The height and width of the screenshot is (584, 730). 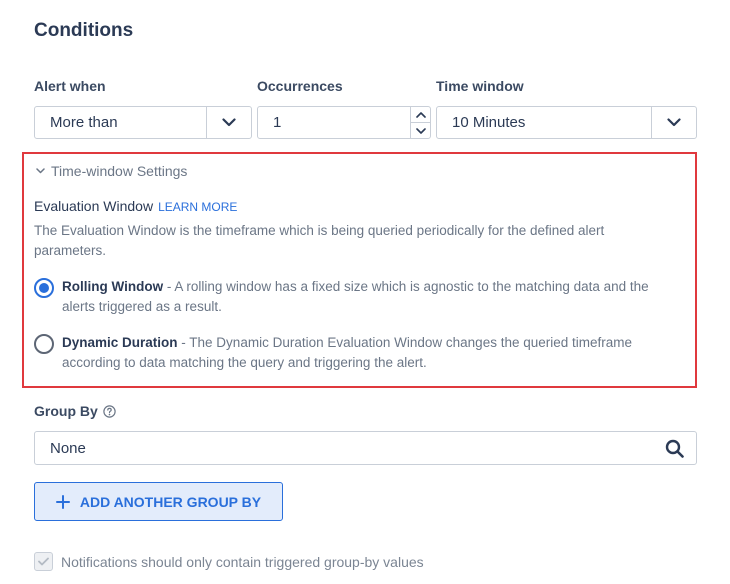 I want to click on group-by-header: Group By, so click(x=75, y=411).